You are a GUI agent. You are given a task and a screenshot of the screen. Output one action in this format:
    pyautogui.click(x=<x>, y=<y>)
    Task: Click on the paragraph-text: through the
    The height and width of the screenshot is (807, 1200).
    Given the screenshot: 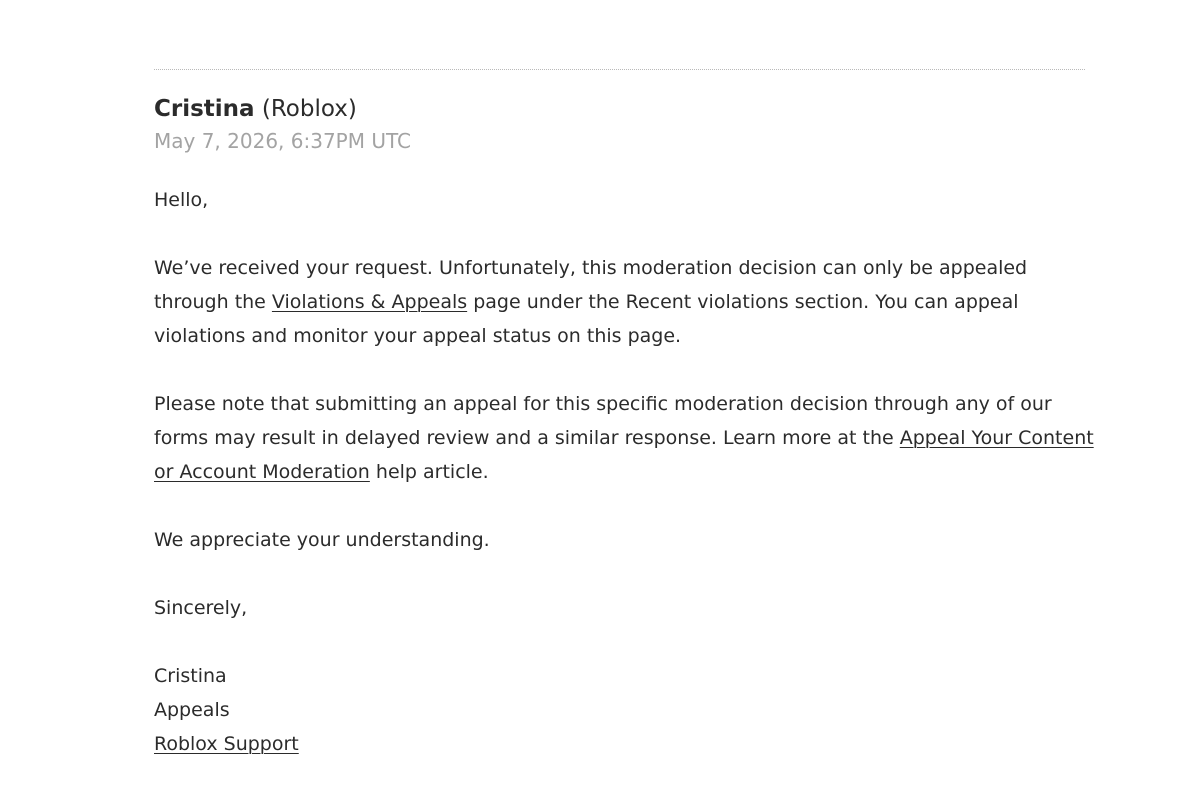 What is the action you would take?
    pyautogui.click(x=213, y=302)
    